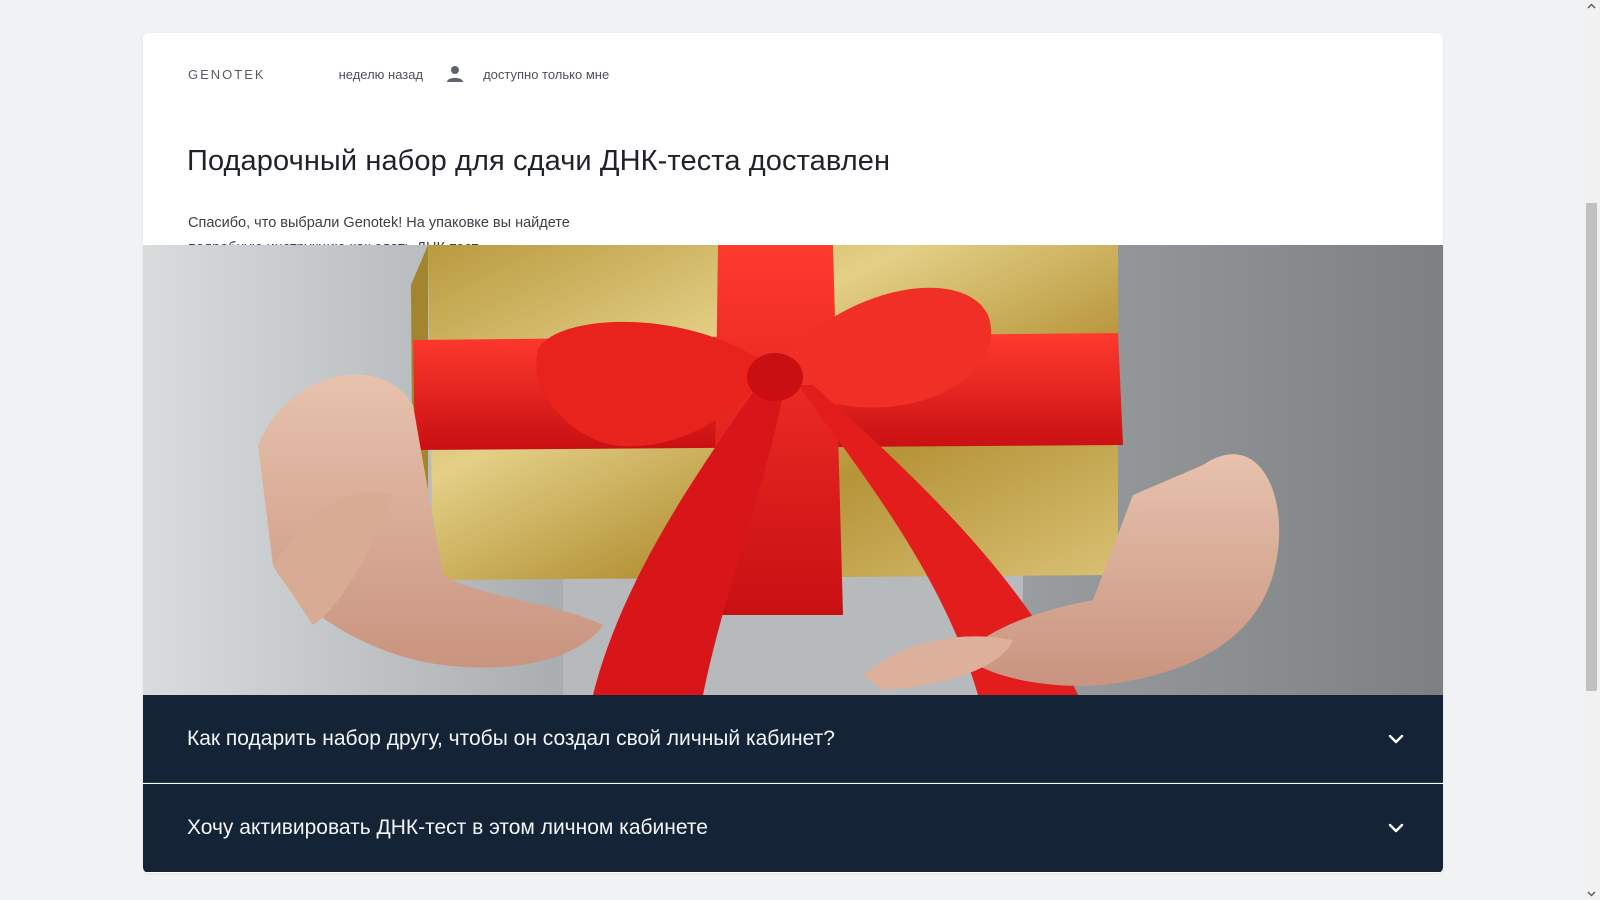  I want to click on scroll-down-icon, so click(1591, 893).